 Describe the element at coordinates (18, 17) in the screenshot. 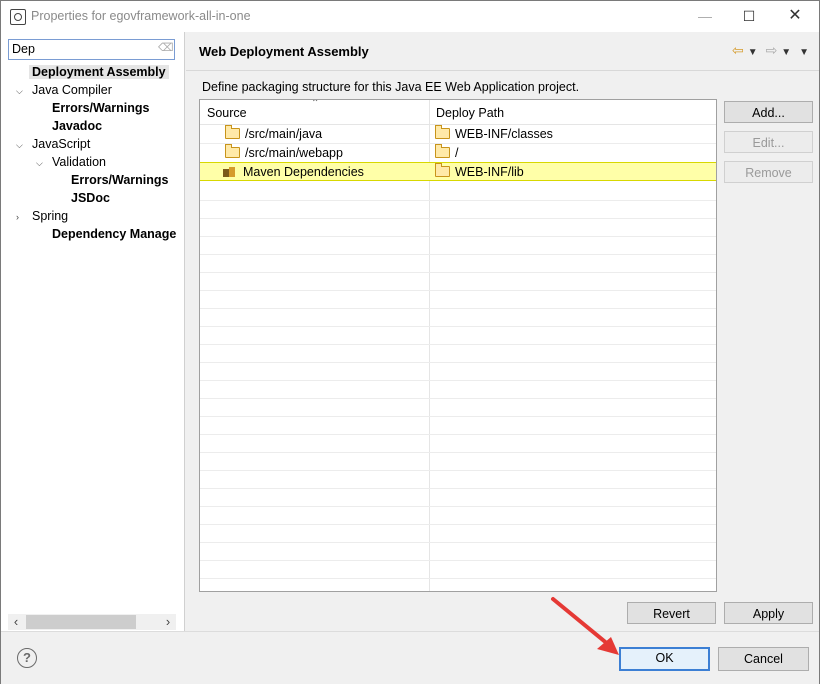

I see `eclipse-icon` at that location.